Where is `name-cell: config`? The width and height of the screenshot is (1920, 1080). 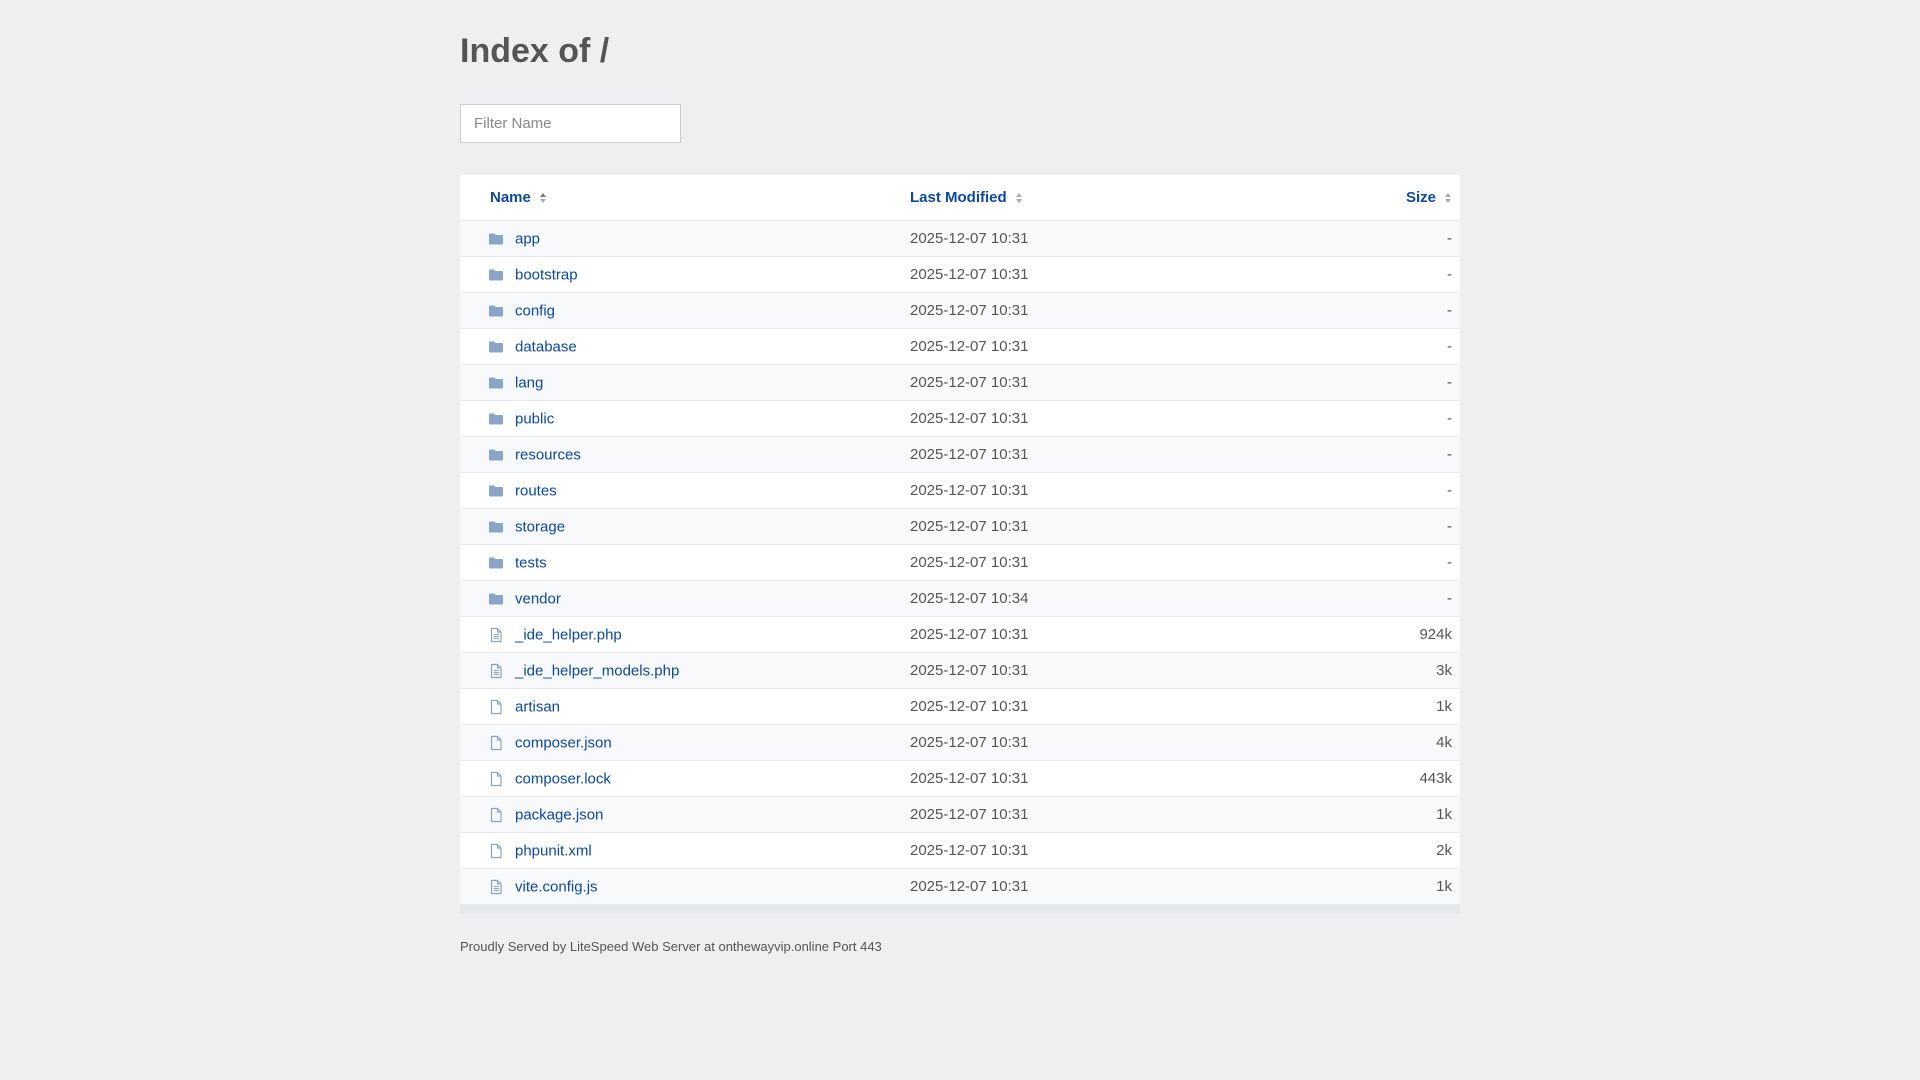 name-cell: config is located at coordinates (685, 310).